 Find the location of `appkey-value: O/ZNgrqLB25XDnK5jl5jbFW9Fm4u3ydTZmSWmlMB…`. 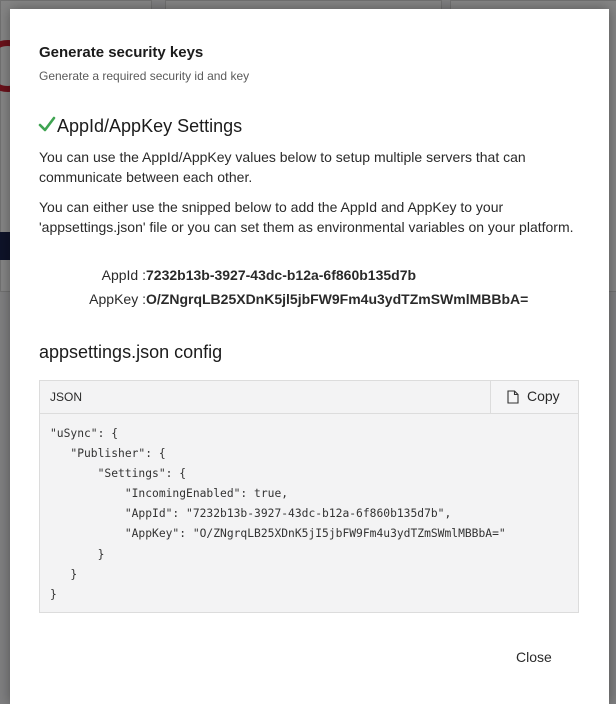

appkey-value: O/ZNgrqLB25XDnK5jl5jbFW9Fm4u3ydTZmSWmlMB… is located at coordinates (337, 299).